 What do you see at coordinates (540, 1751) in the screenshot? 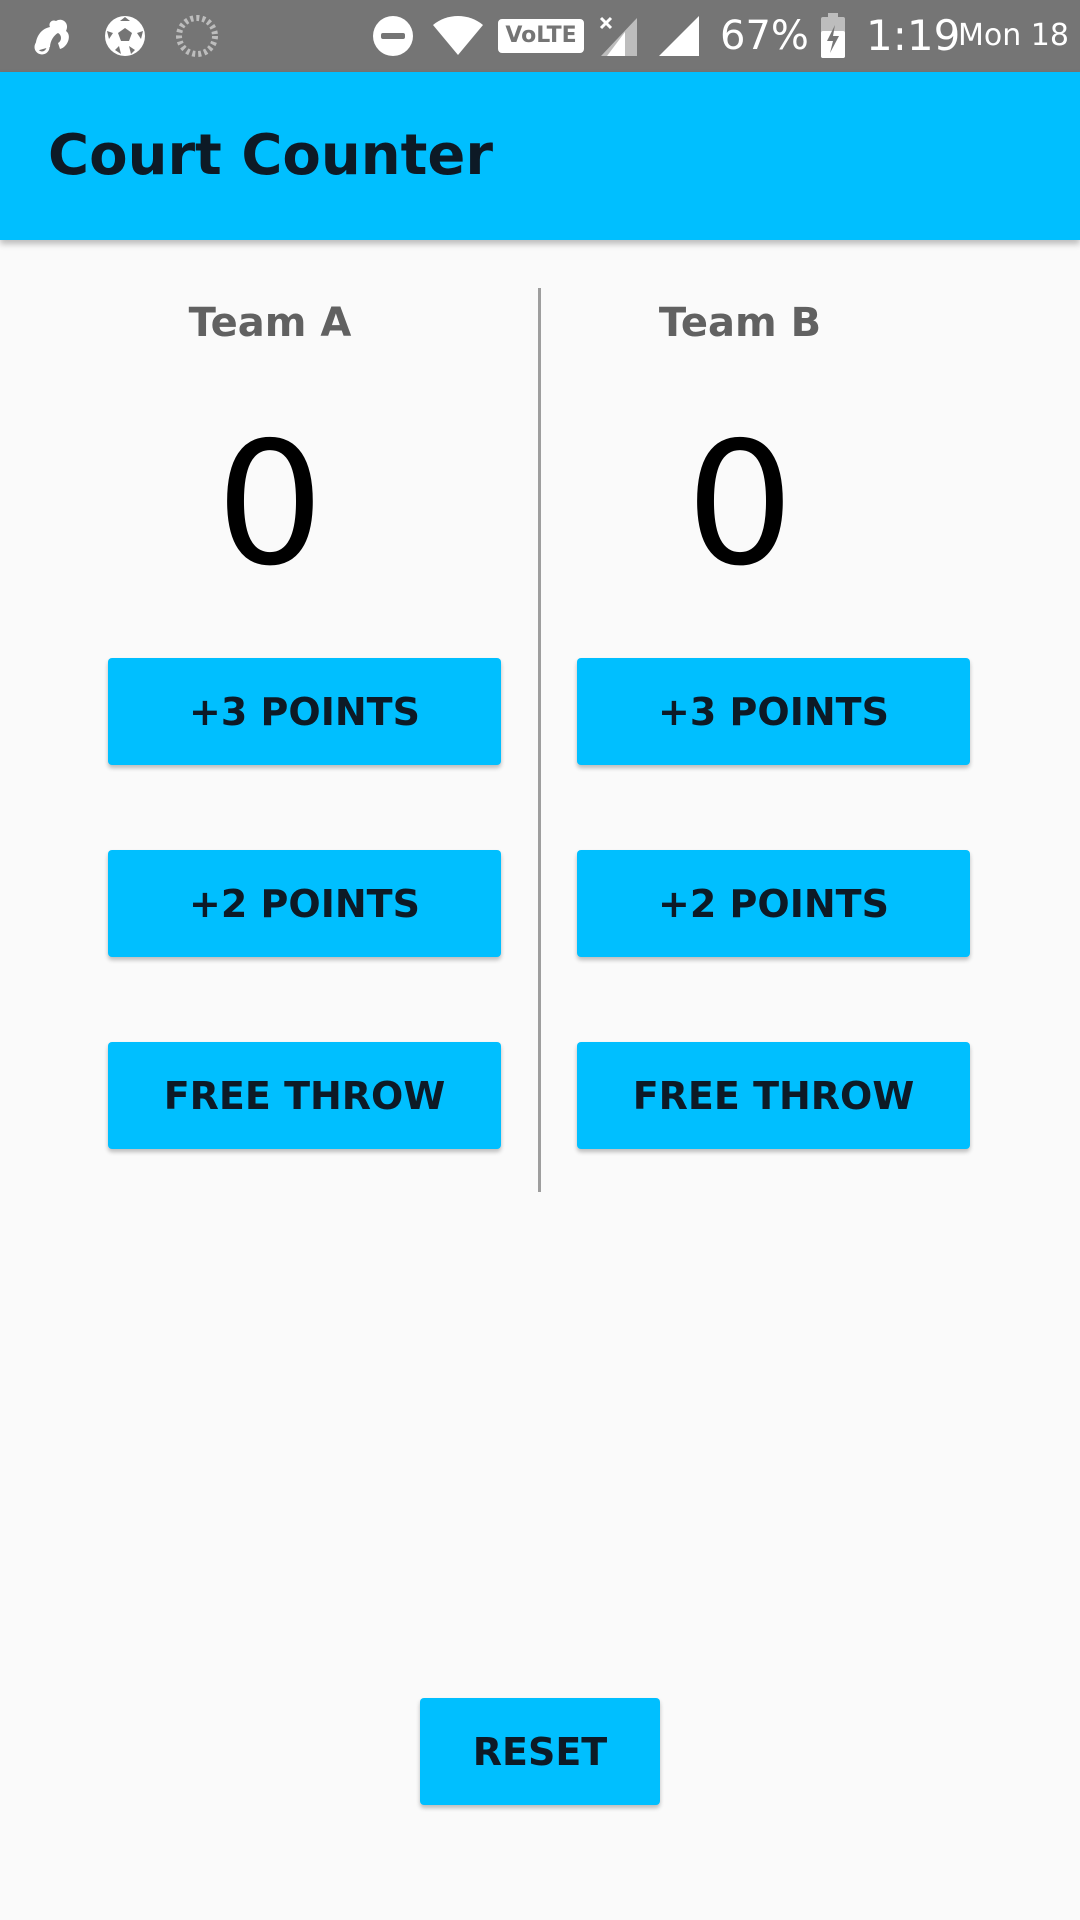
I see `reset-button: RESET` at bounding box center [540, 1751].